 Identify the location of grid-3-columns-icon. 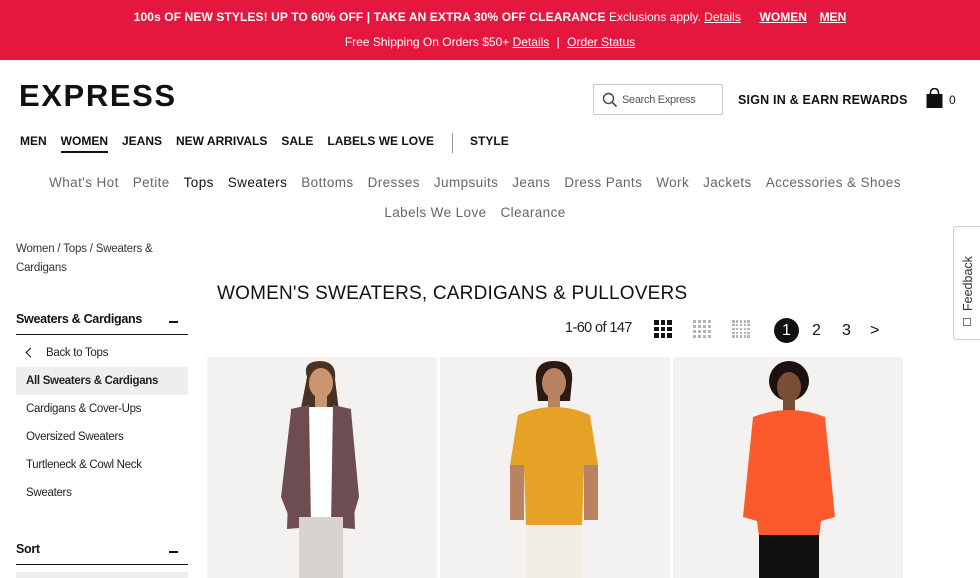
(663, 329).